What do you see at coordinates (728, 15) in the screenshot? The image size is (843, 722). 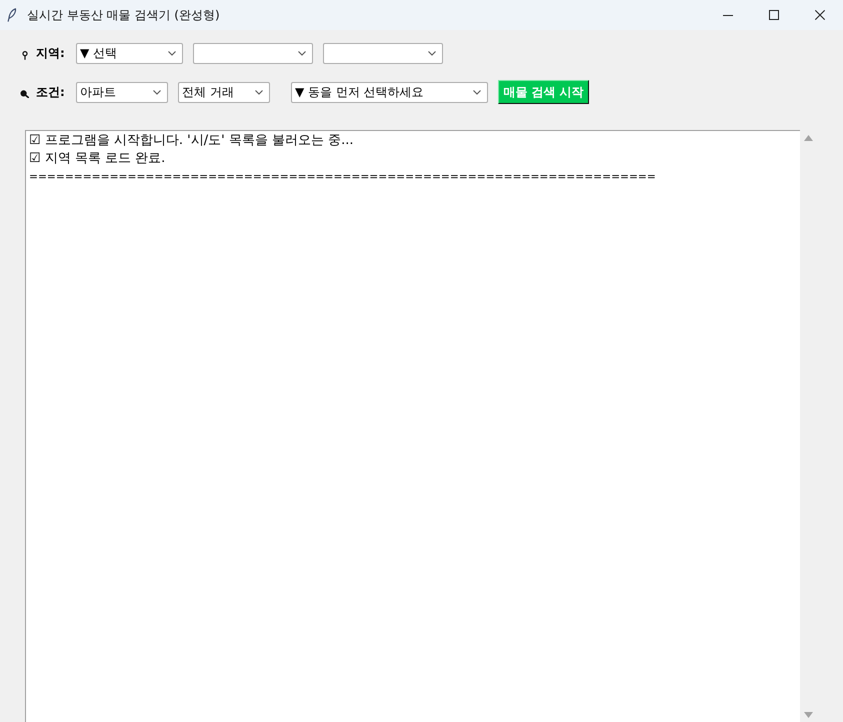 I see `minimize-icon` at bounding box center [728, 15].